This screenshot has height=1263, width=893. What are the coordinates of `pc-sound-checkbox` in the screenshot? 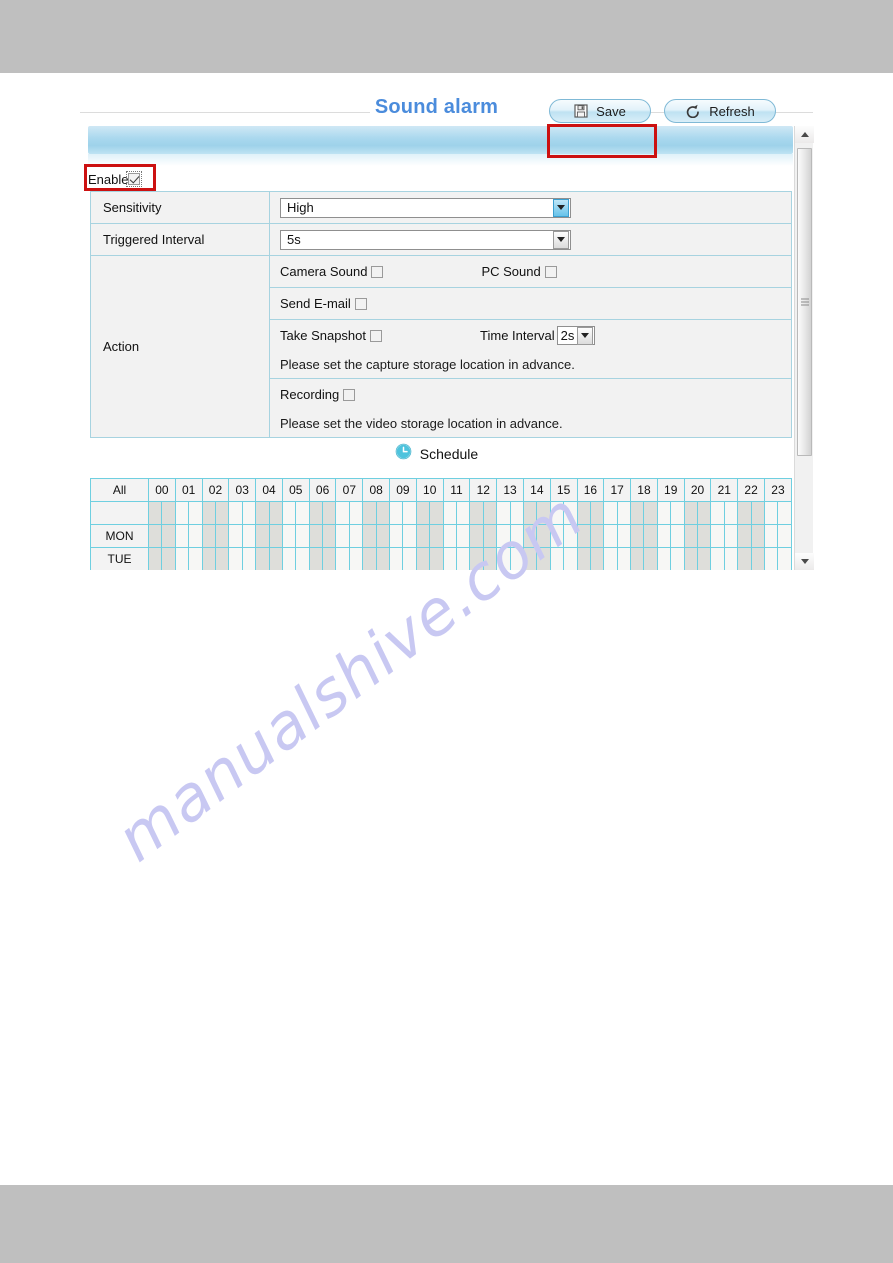 It's located at (550, 271).